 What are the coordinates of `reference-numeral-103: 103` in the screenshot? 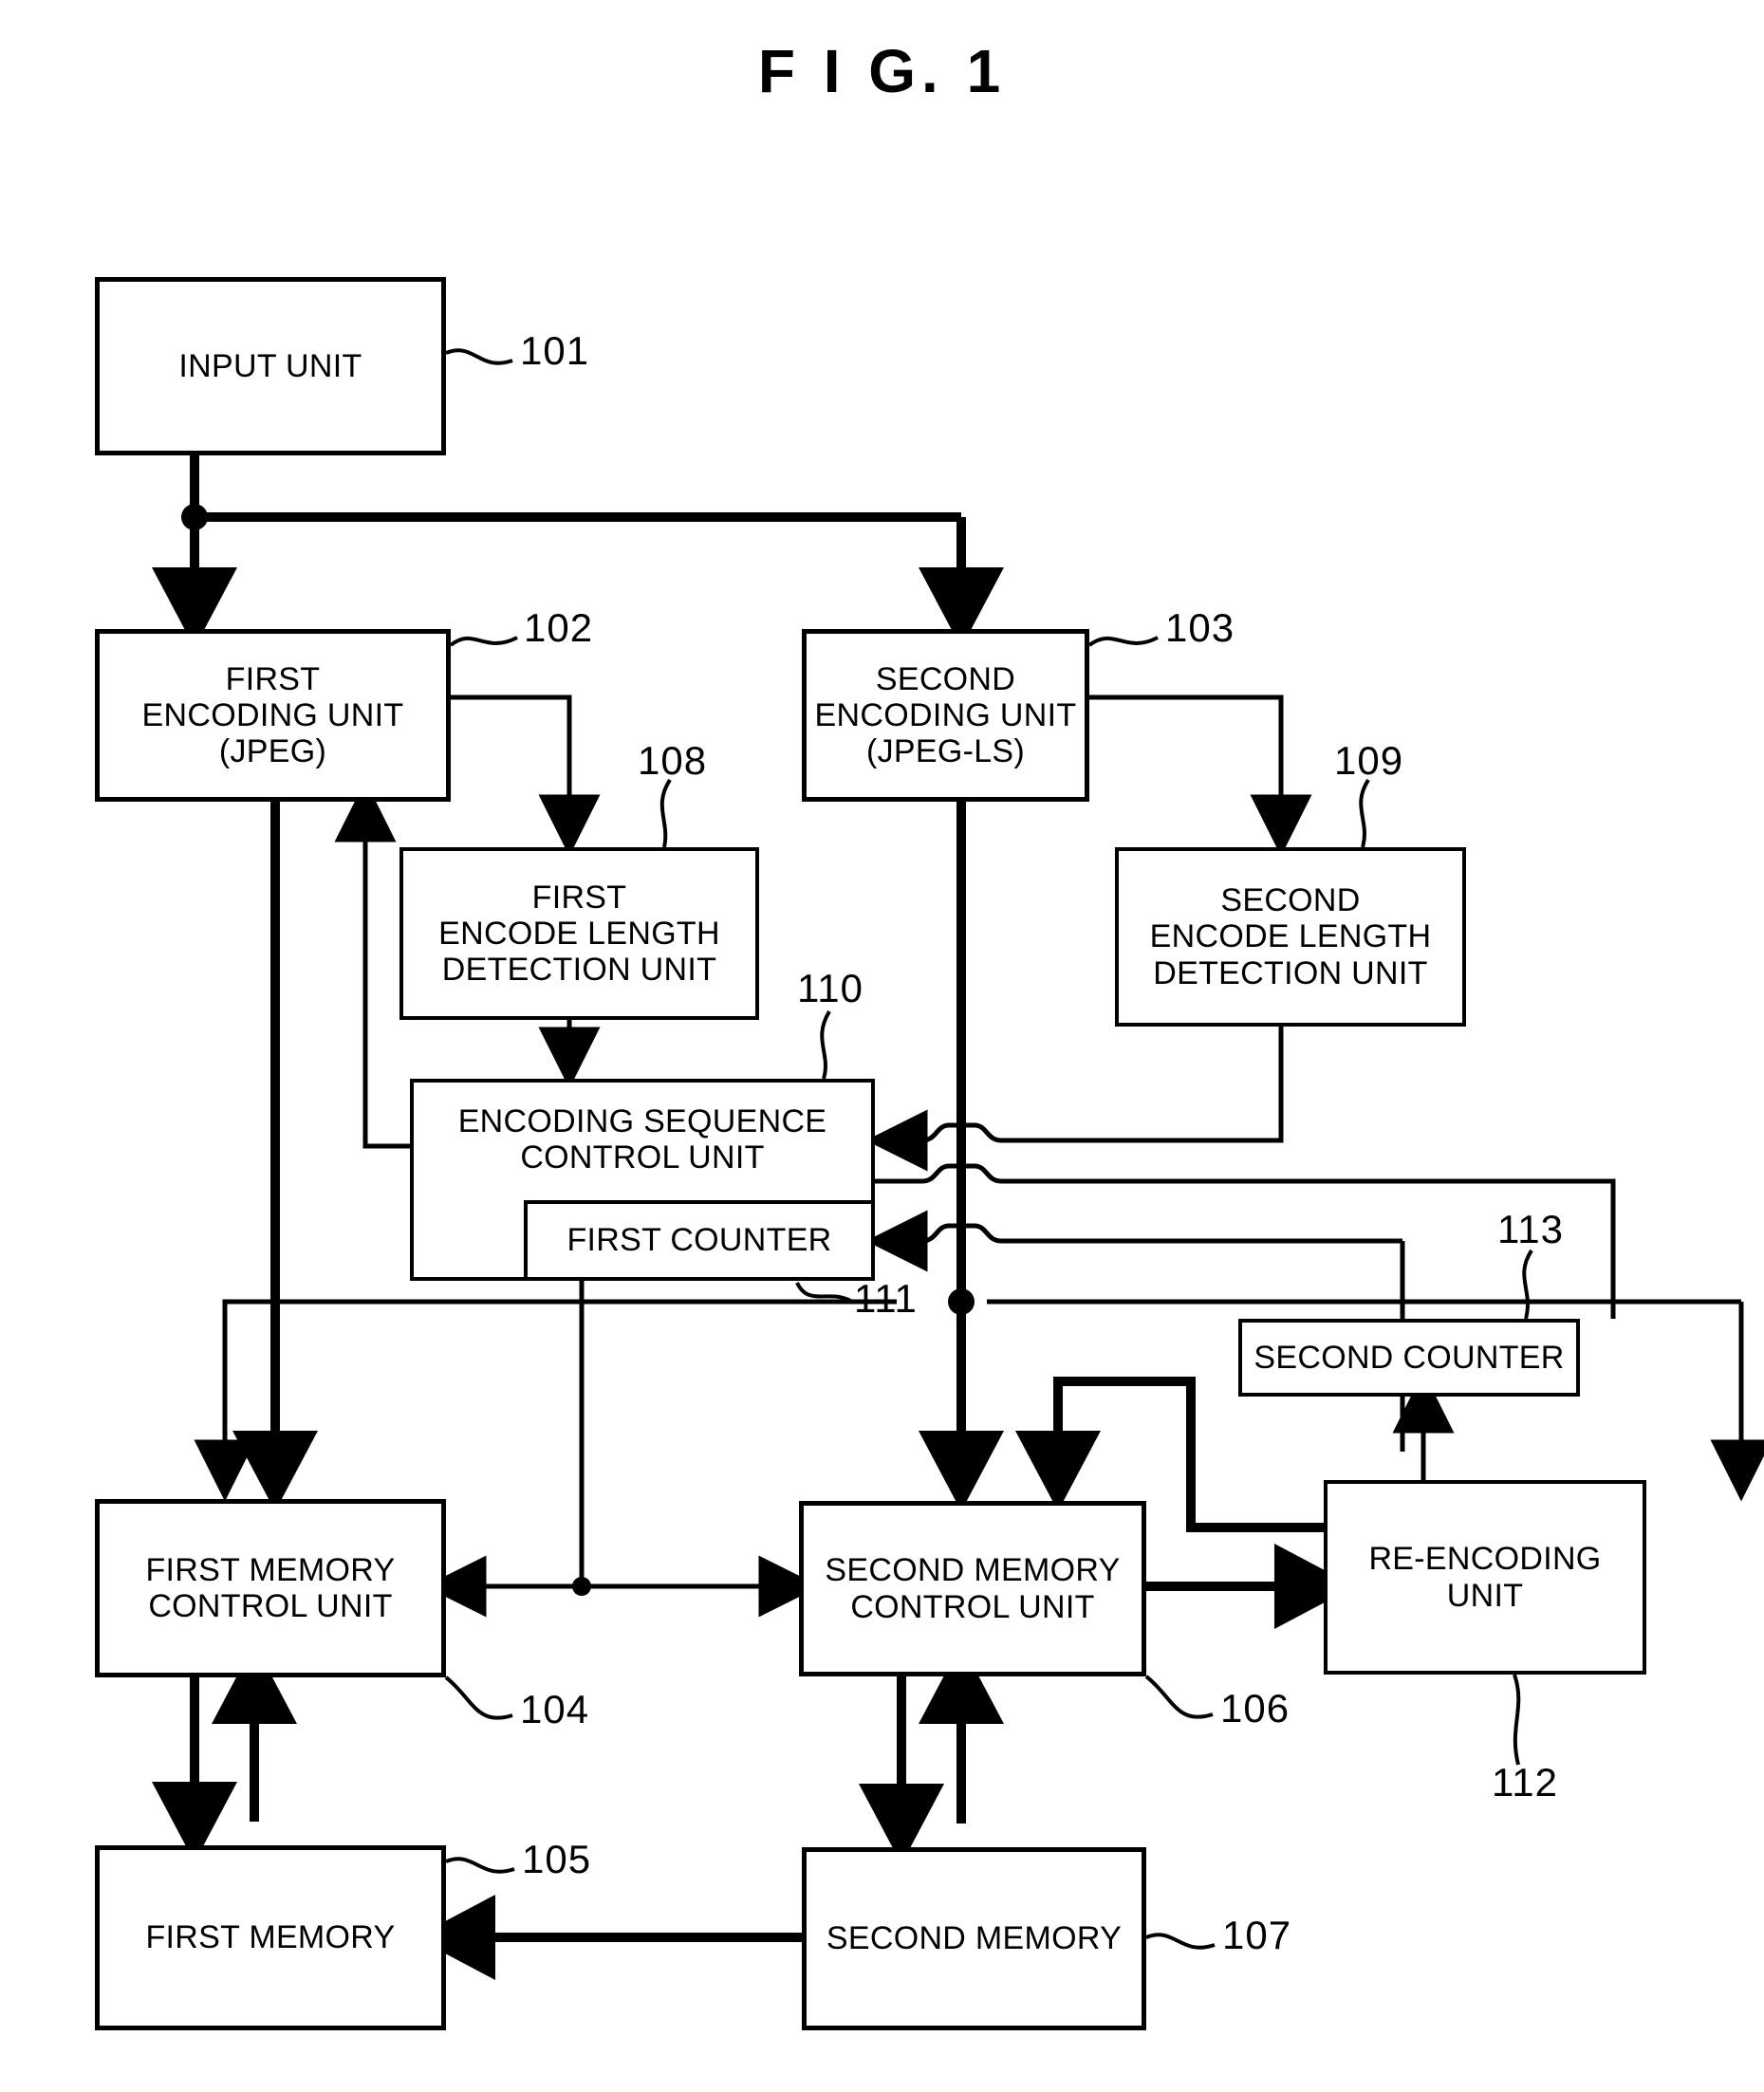 It's located at (1200, 627).